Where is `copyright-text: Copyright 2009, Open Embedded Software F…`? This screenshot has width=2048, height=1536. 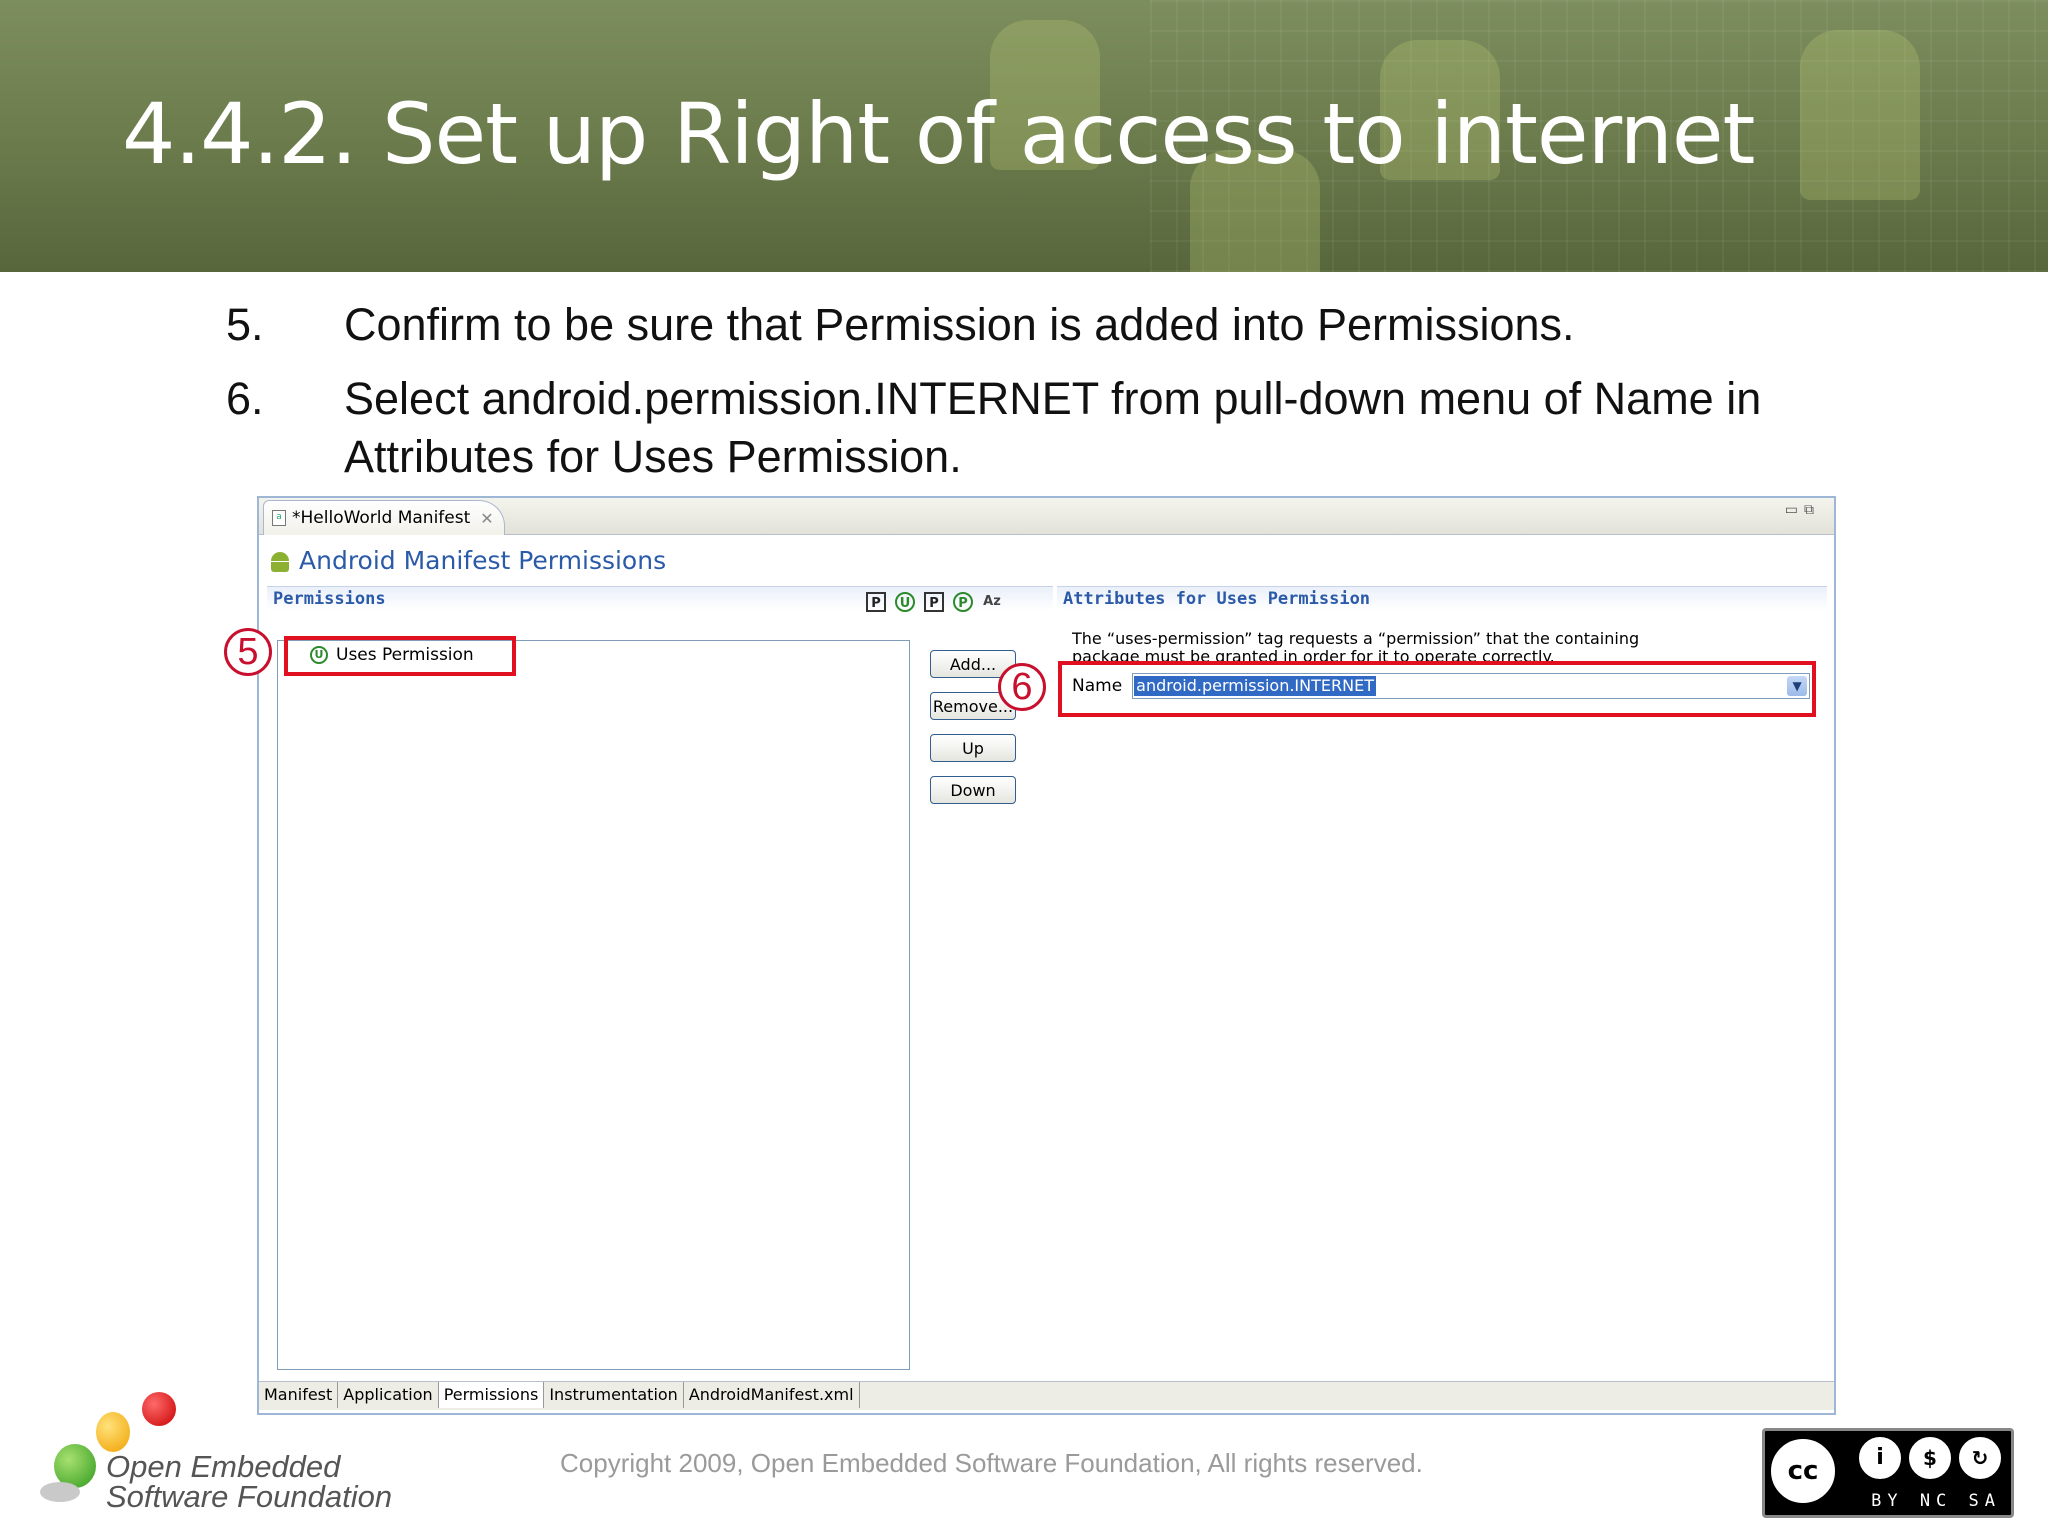
copyright-text: Copyright 2009, Open Embedded Software F… is located at coordinates (991, 1463).